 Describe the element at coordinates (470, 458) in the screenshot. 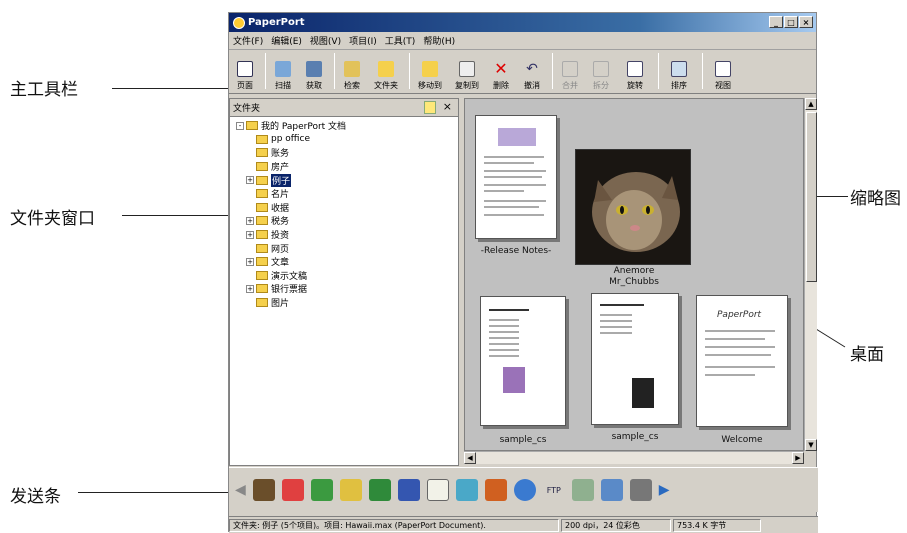

I see `scroll-left-arrow: ◀` at that location.